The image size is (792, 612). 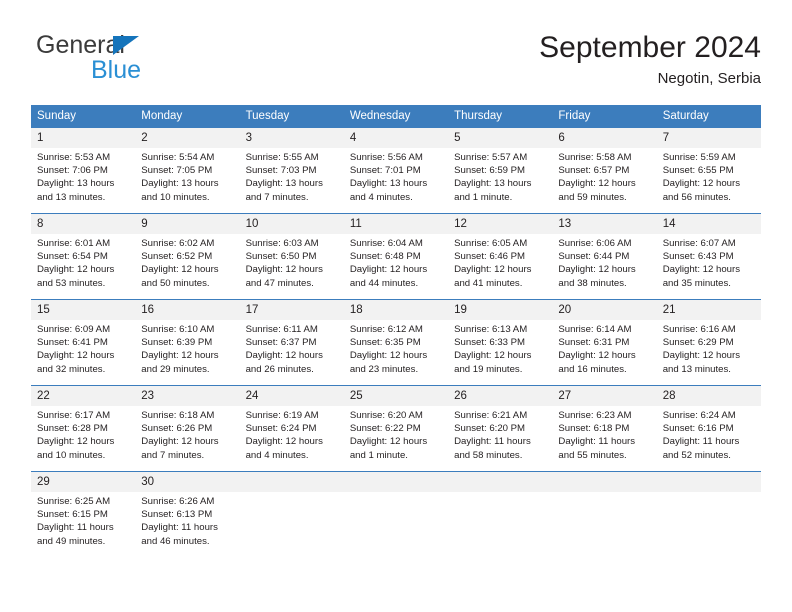 What do you see at coordinates (83, 224) in the screenshot?
I see `day-number: 8` at bounding box center [83, 224].